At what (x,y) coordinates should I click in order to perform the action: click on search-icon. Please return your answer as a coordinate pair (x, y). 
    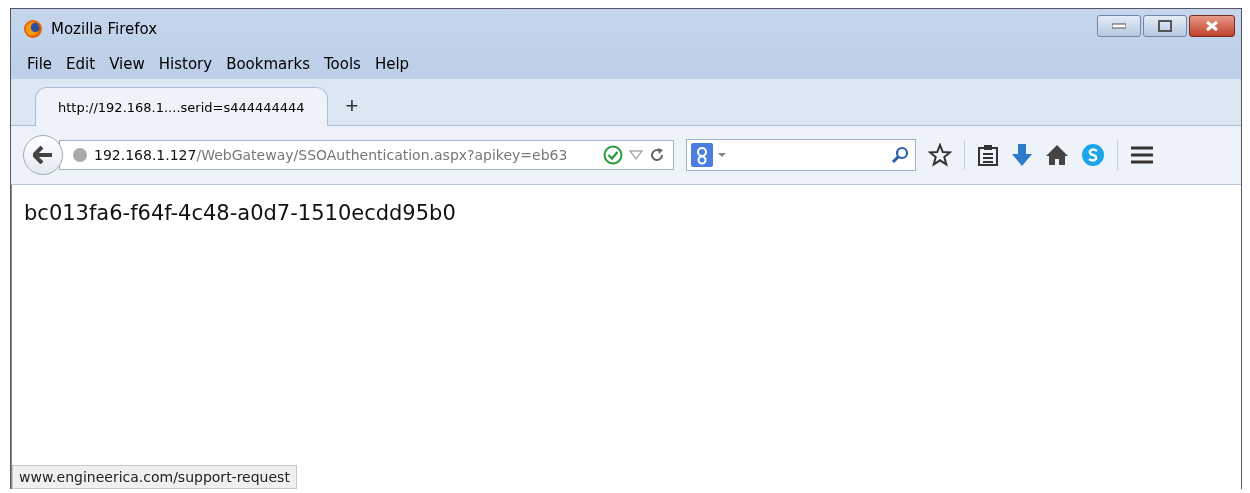
    Looking at the image, I should click on (900, 155).